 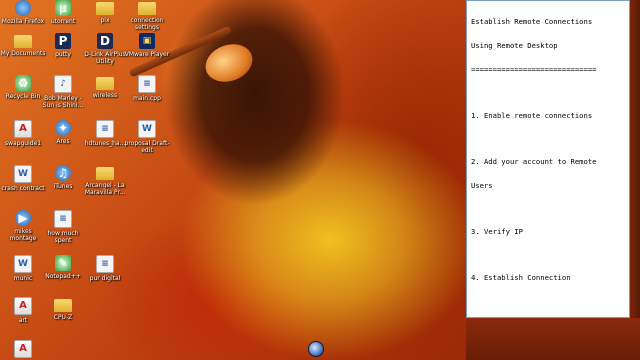 I want to click on desktop-icon-cpu-z: CPU-Z, so click(x=63, y=309).